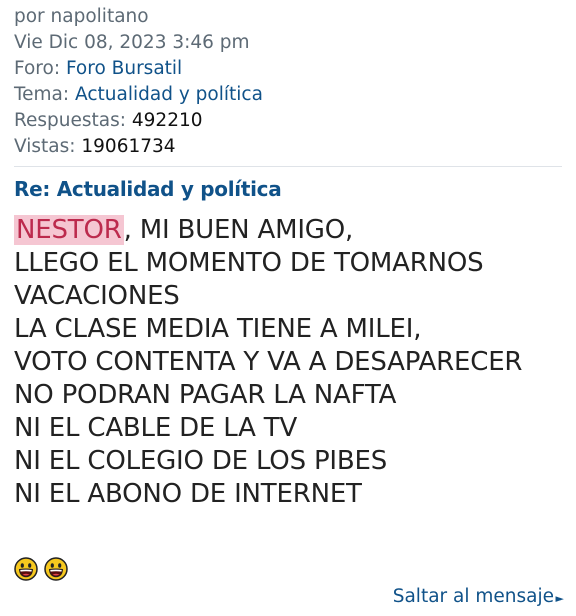 The image size is (576, 616). Describe the element at coordinates (268, 362) in the screenshot. I see `post-line: VOTO CONTENTA Y VA A DESAPARECER` at that location.